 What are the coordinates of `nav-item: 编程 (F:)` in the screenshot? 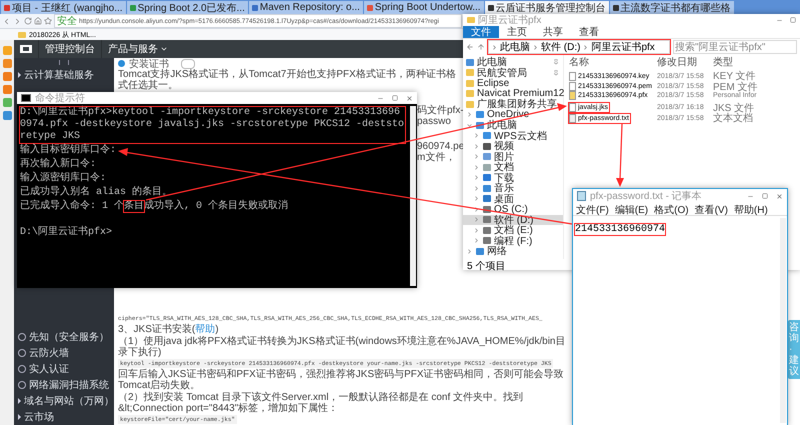 It's located at (513, 241).